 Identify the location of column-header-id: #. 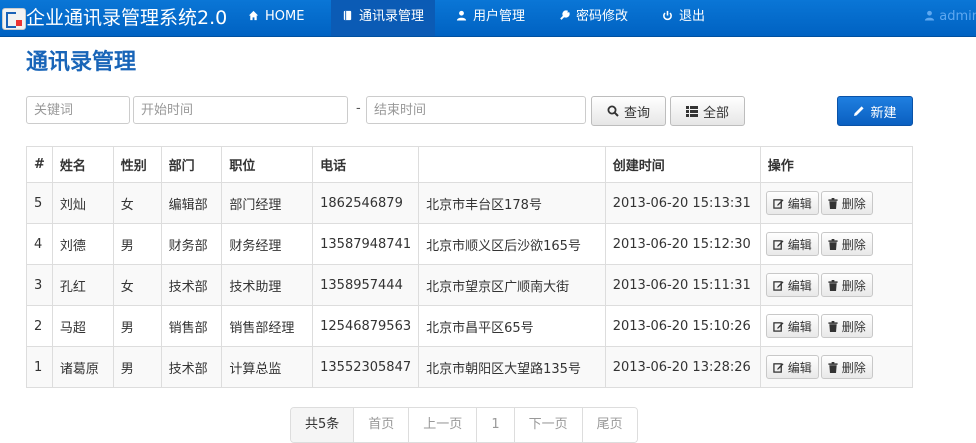
(39, 164).